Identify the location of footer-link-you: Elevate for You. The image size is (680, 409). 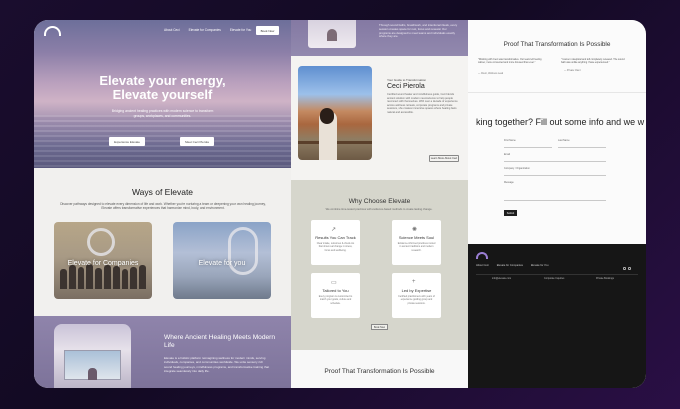
(539, 265).